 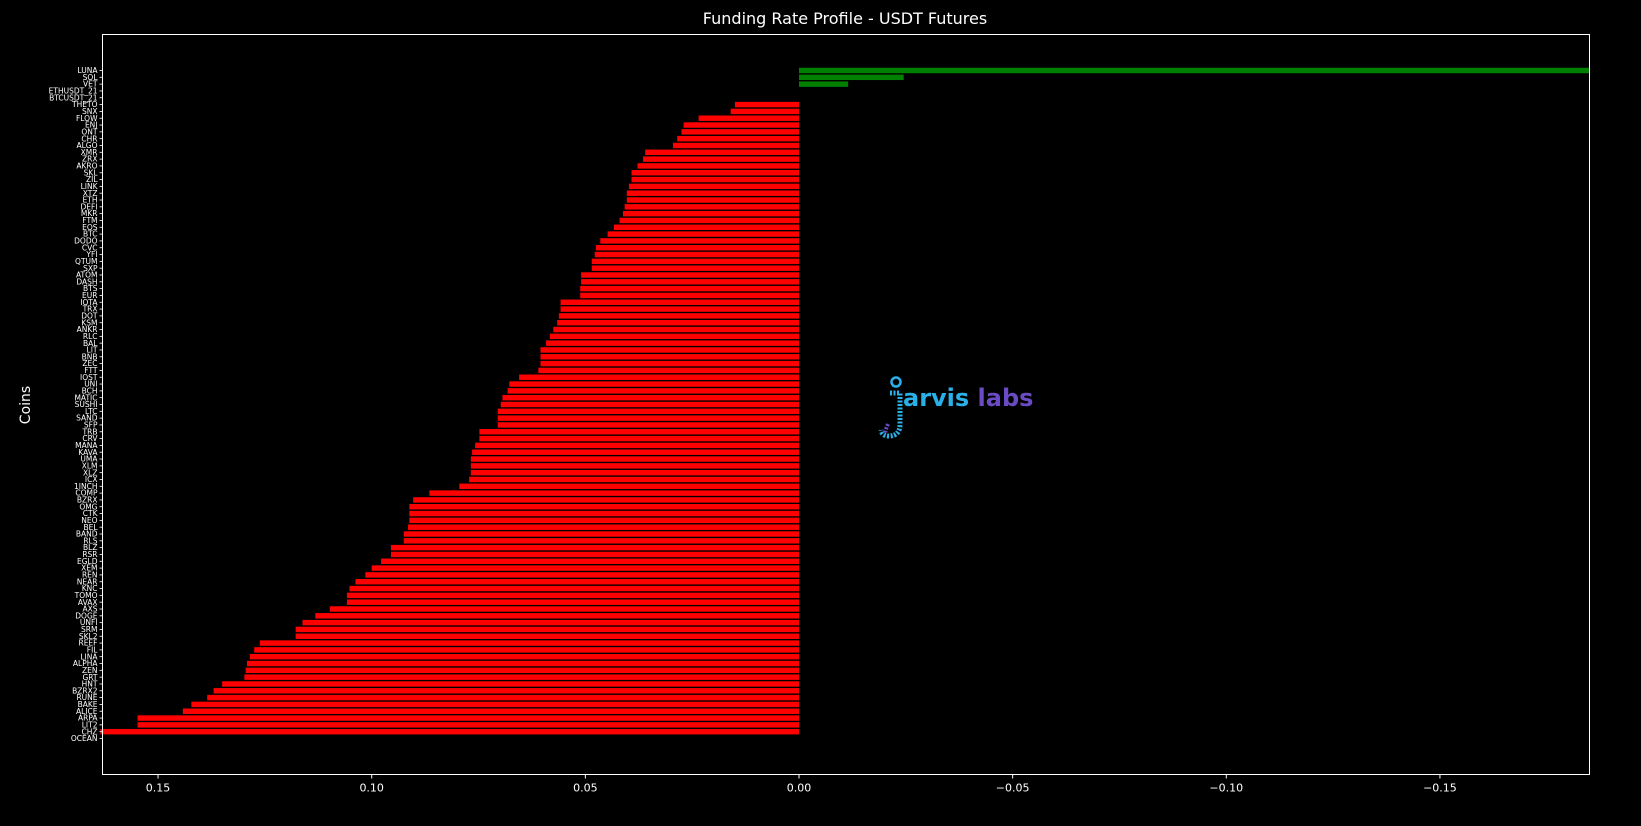 I want to click on bar-iota, so click(x=679, y=302).